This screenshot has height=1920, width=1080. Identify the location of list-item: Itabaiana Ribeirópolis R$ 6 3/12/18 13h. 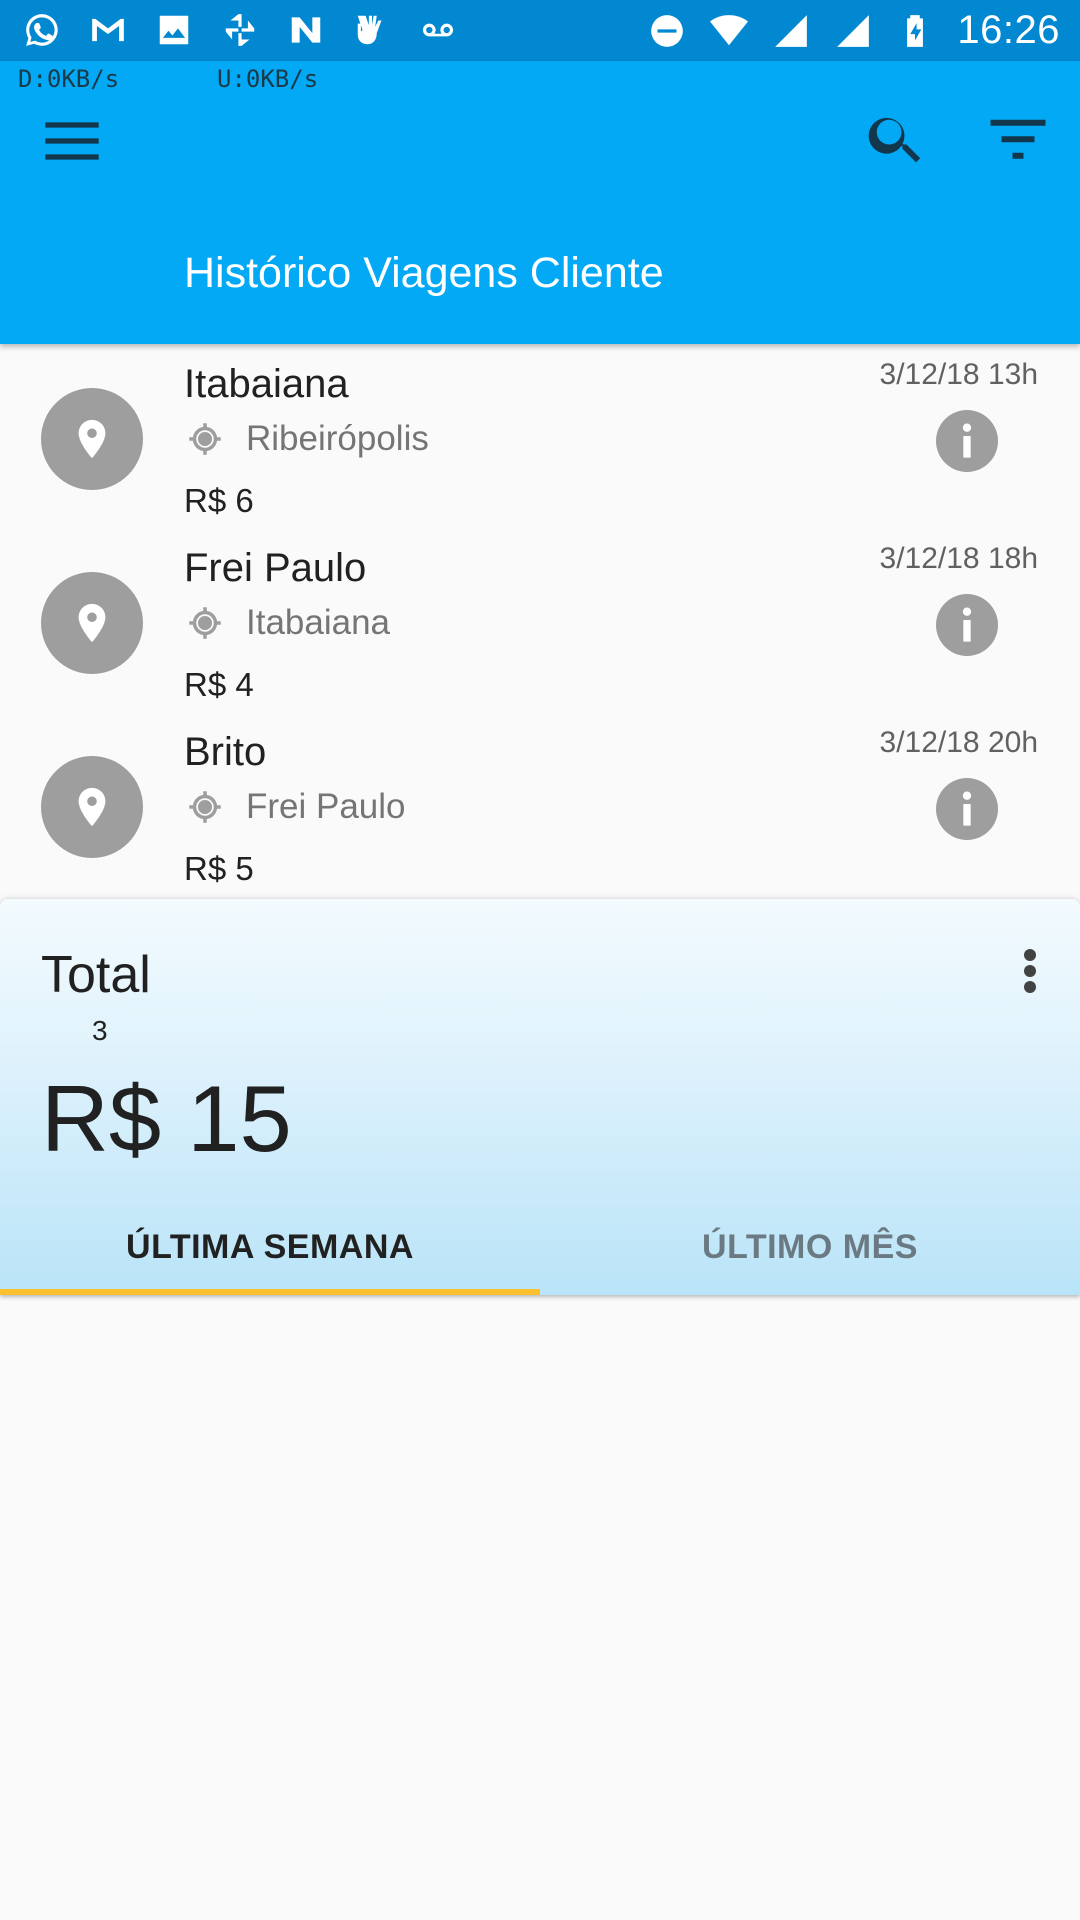
(540, 436).